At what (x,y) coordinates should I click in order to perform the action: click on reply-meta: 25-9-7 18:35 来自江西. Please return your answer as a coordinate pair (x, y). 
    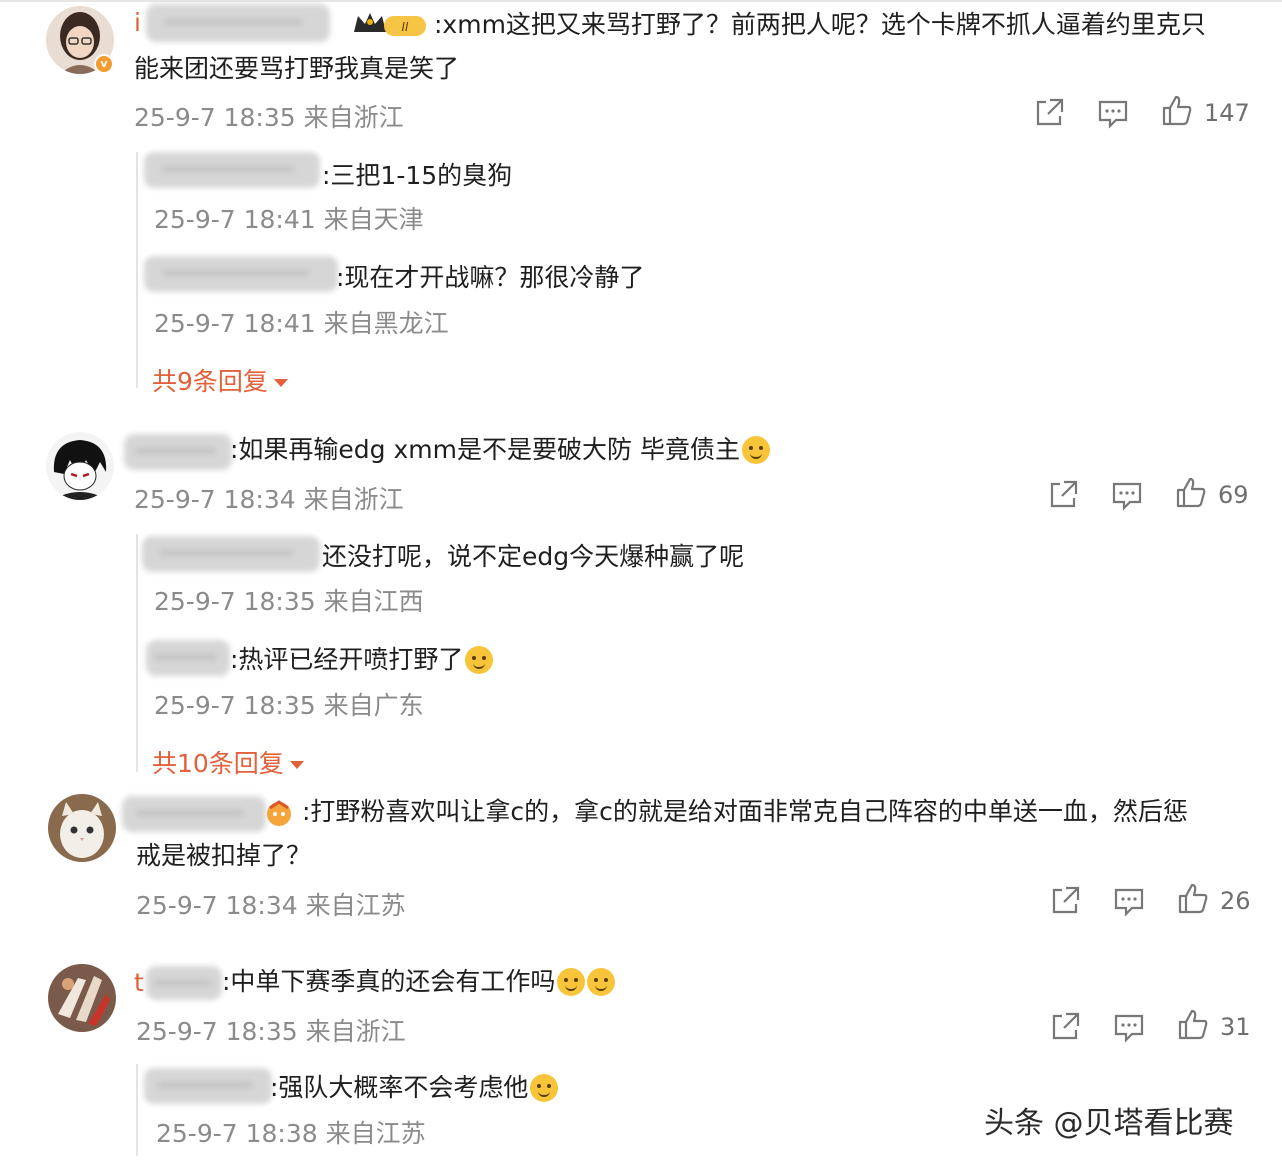
    Looking at the image, I should click on (289, 601).